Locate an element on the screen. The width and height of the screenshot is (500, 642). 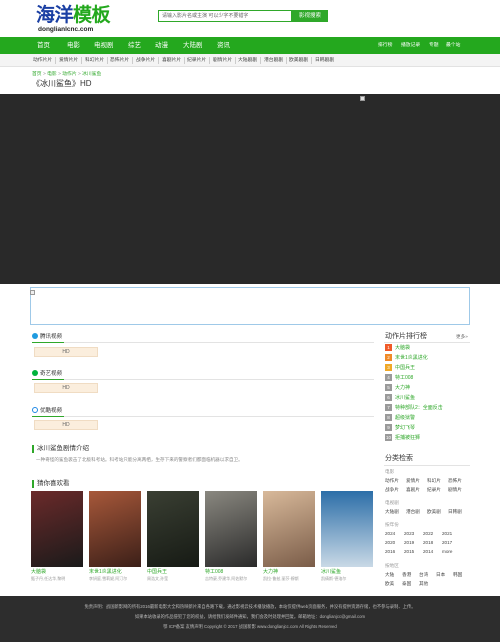
year-link: 2016 is located at coordinates (390, 552).